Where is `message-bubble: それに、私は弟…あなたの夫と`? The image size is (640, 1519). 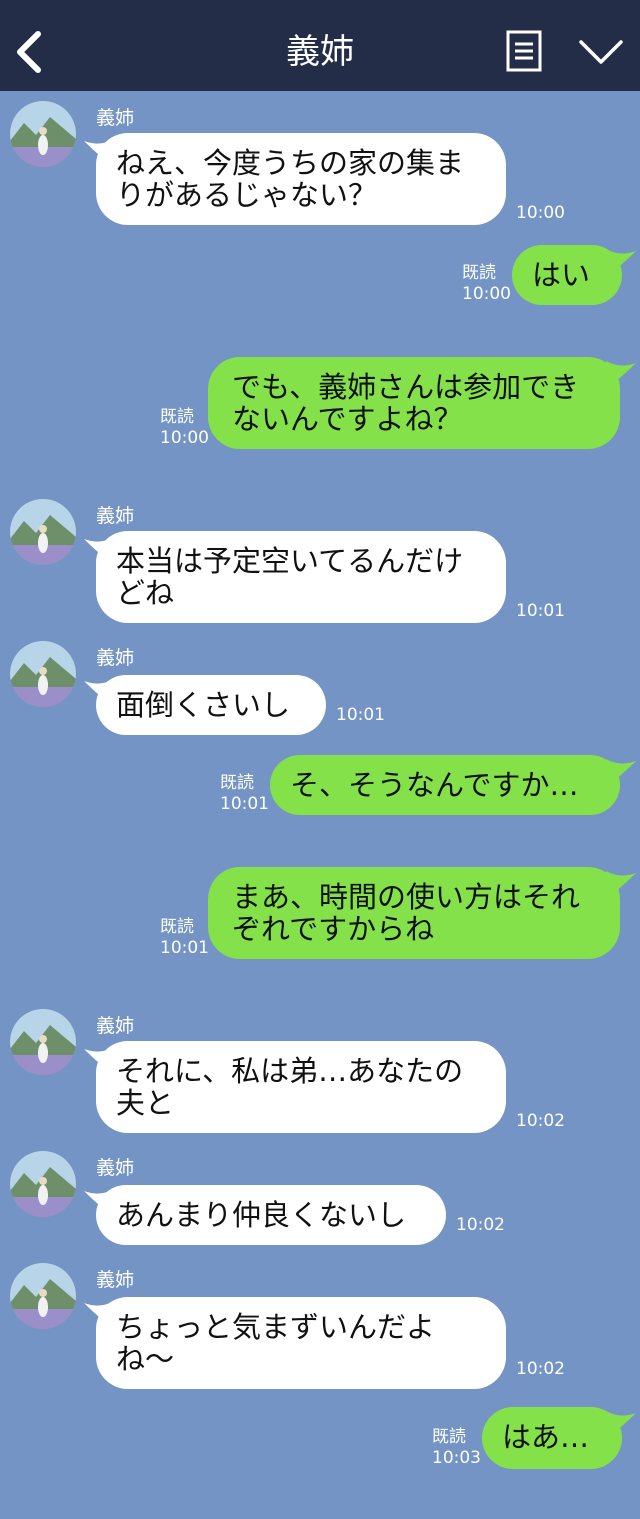
message-bubble: それに、私は弟…あなたの夫と is located at coordinates (301, 1087).